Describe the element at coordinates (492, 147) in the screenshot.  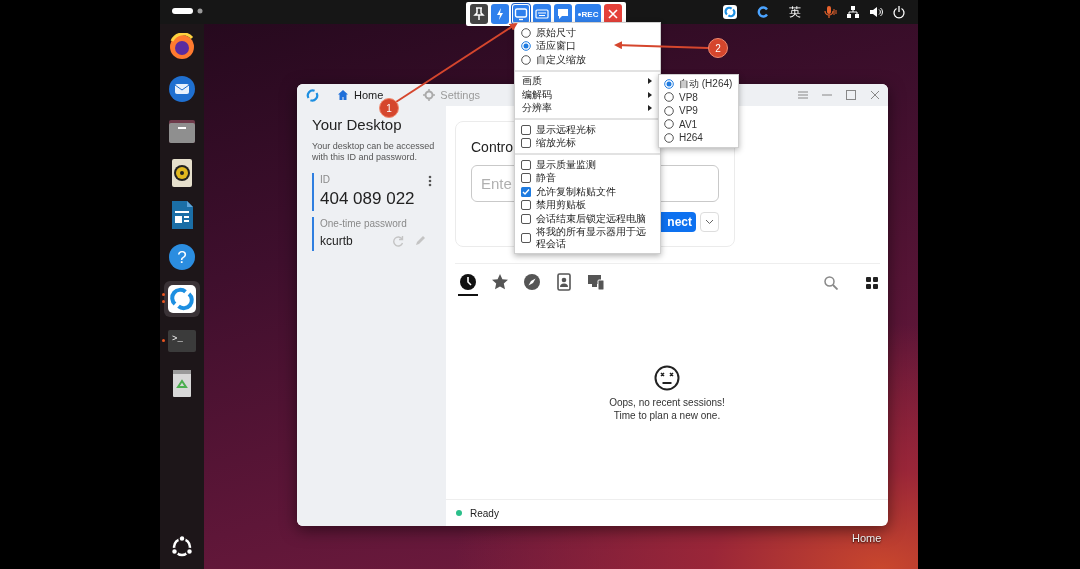
I see `card-title: Contro` at that location.